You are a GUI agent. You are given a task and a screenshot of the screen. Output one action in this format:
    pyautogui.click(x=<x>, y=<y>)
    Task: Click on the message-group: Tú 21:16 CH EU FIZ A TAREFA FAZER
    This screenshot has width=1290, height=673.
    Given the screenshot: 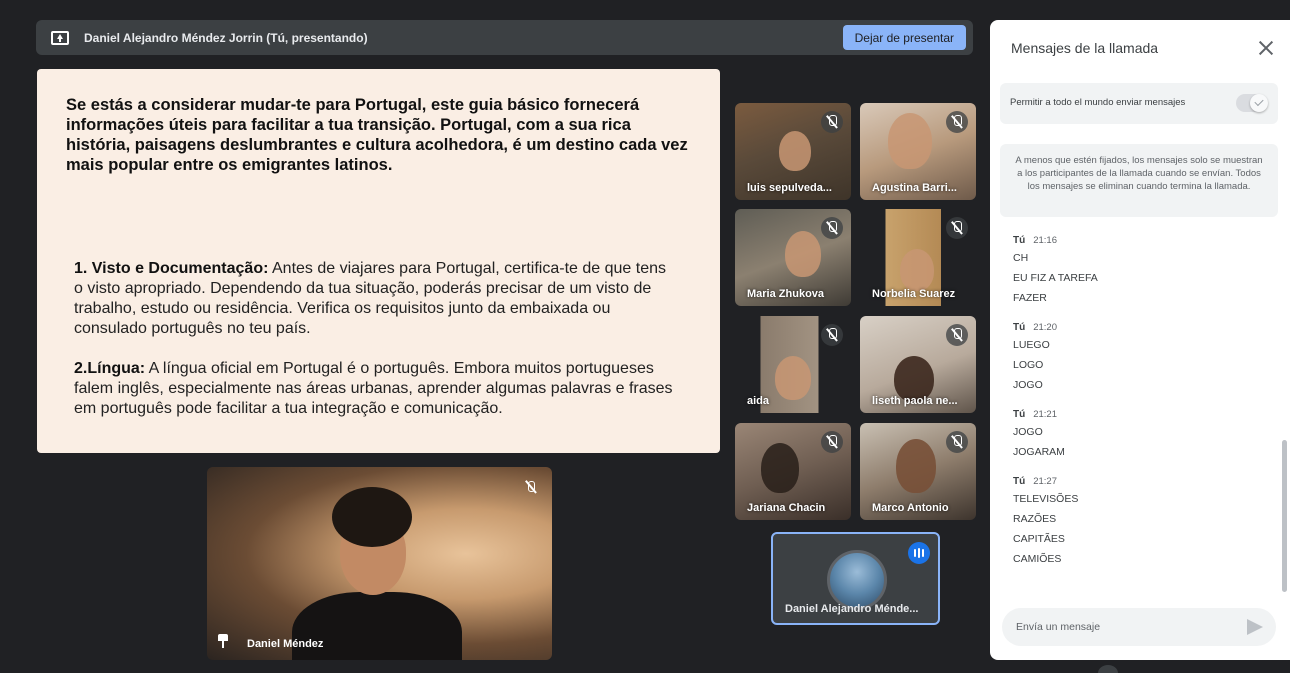 What is the action you would take?
    pyautogui.click(x=1138, y=273)
    